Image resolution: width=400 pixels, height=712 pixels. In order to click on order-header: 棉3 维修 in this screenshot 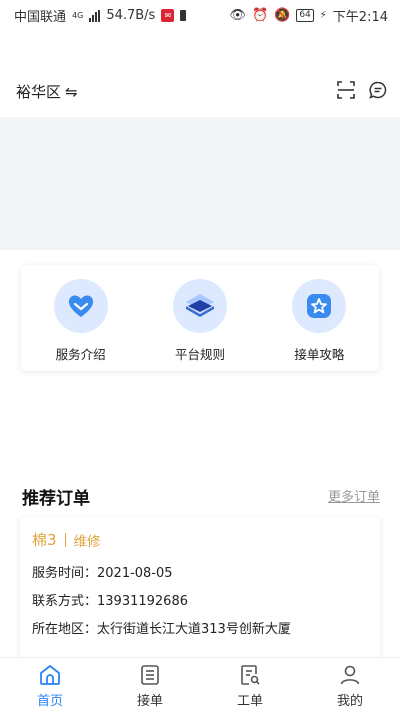, I will do `click(66, 539)`.